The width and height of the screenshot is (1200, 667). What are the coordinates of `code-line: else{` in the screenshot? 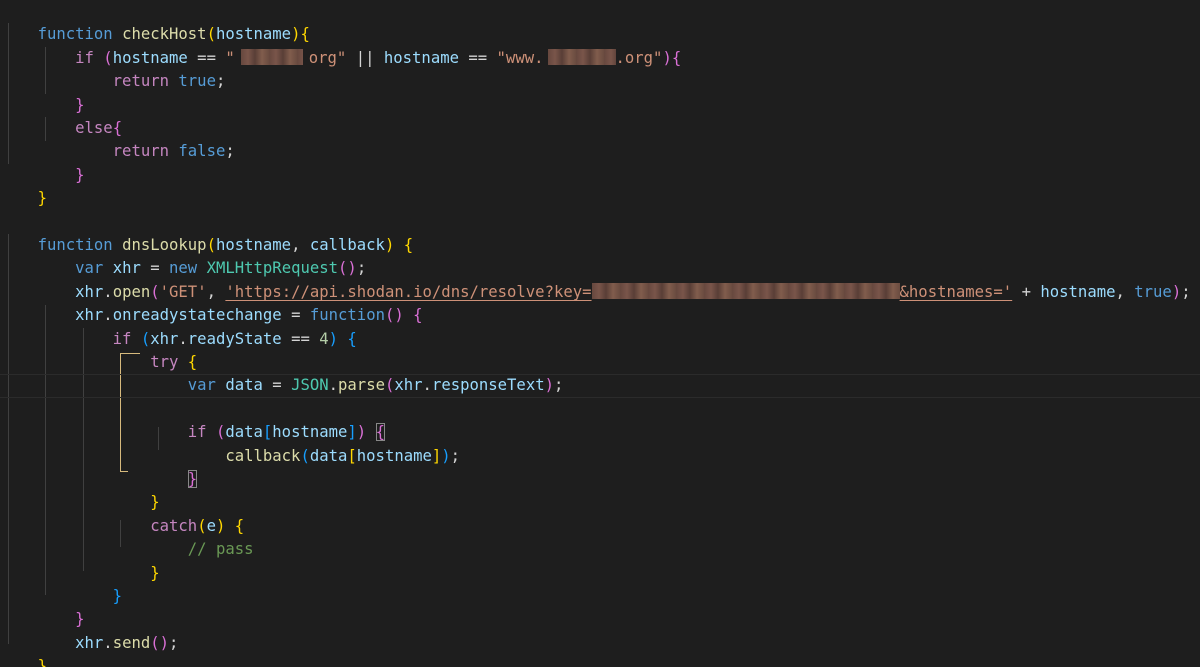 It's located at (600, 115).